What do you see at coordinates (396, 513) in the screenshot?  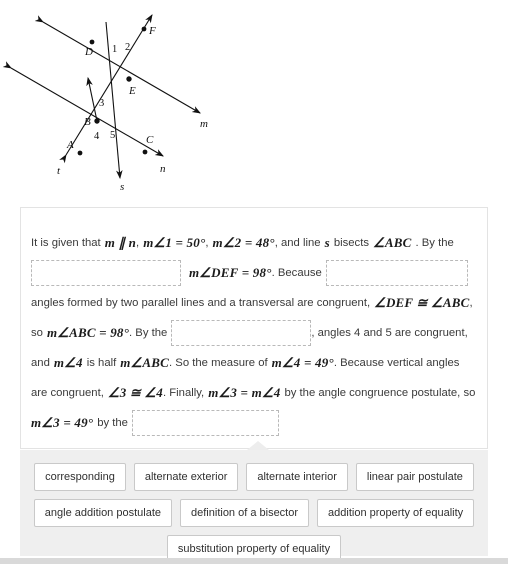 I see `choice-addition-property-of-equality: addition property of equality` at bounding box center [396, 513].